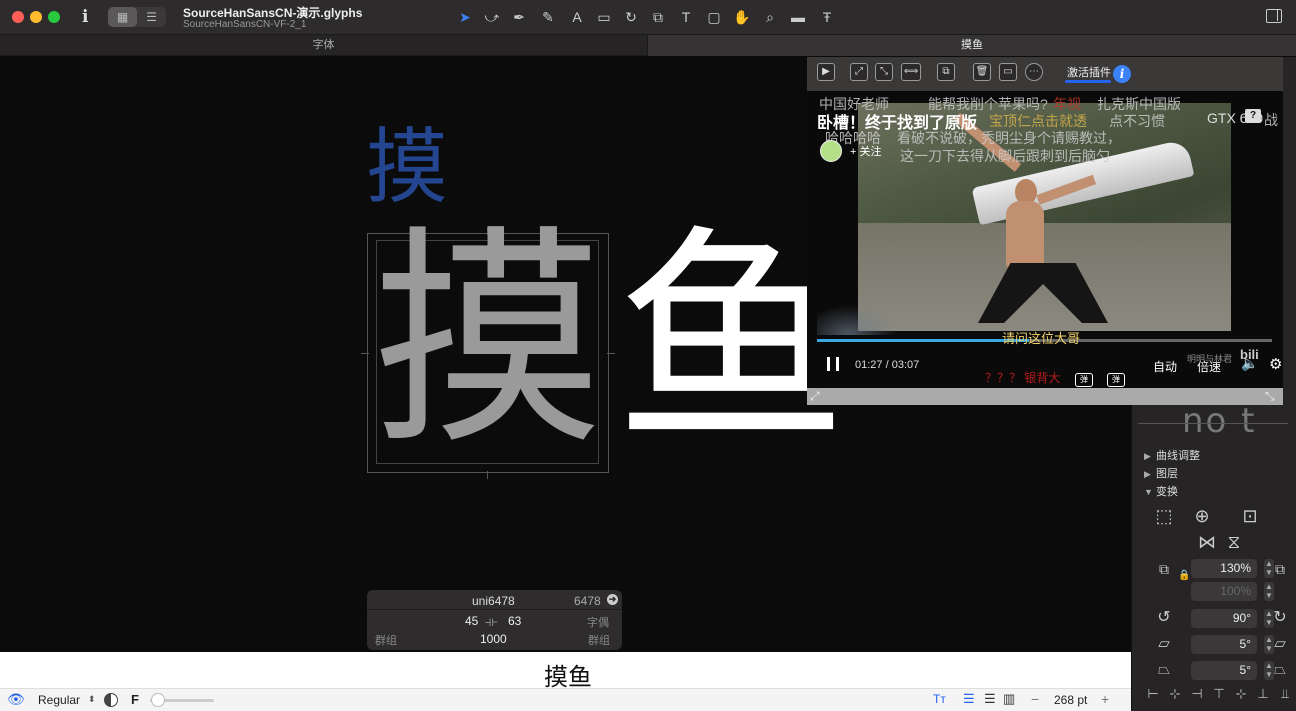 The image size is (1296, 711). I want to click on scale-y-stepper: ▲ ▼, so click(1269, 591).